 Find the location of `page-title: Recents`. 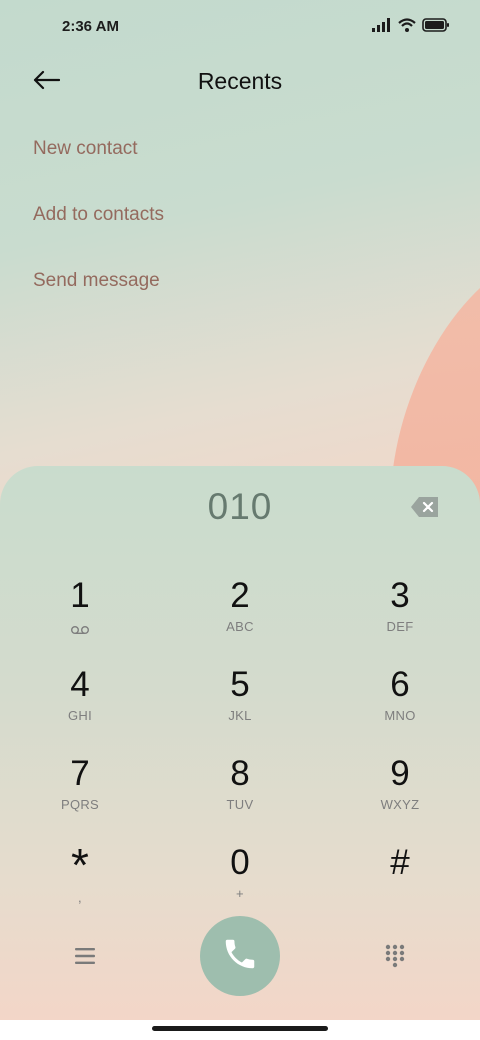

page-title: Recents is located at coordinates (240, 81).